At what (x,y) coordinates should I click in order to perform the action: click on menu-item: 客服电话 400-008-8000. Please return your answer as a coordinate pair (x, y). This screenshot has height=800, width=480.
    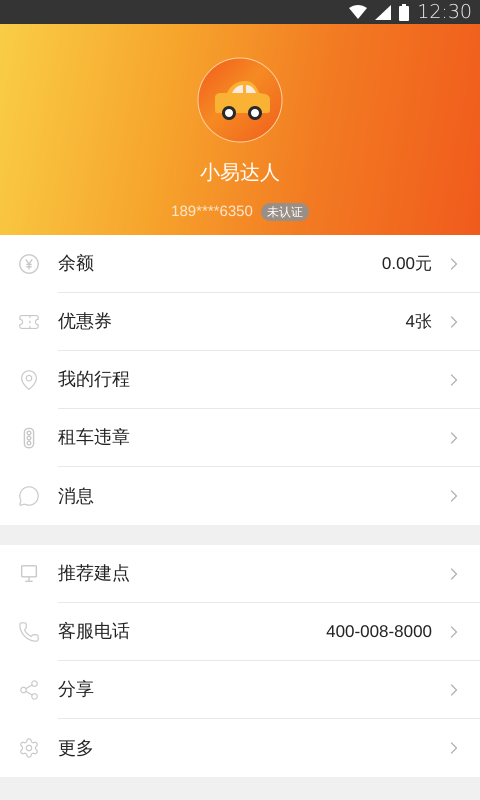
    Looking at the image, I should click on (240, 632).